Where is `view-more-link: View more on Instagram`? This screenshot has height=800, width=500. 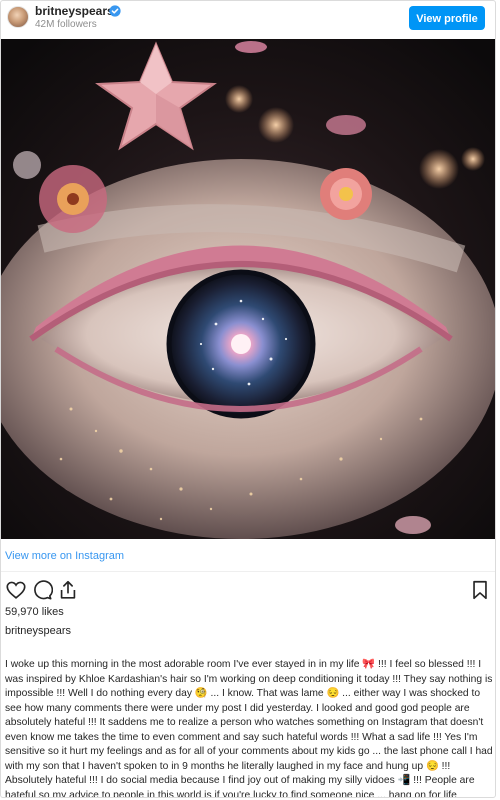 view-more-link: View more on Instagram is located at coordinates (64, 556).